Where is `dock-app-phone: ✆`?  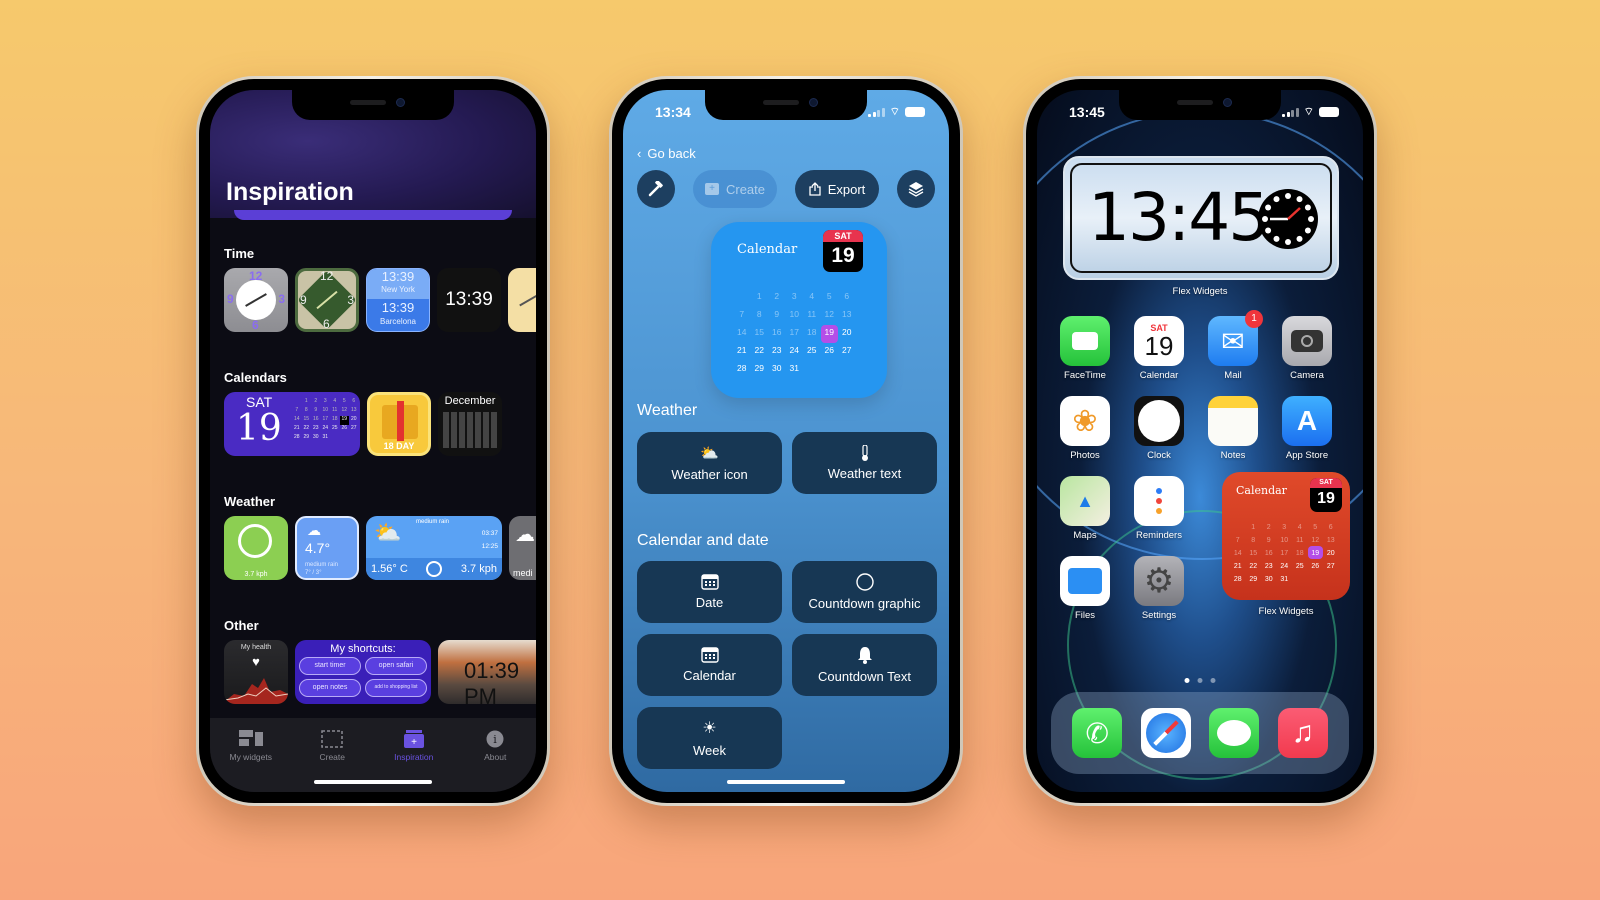 dock-app-phone: ✆ is located at coordinates (1097, 733).